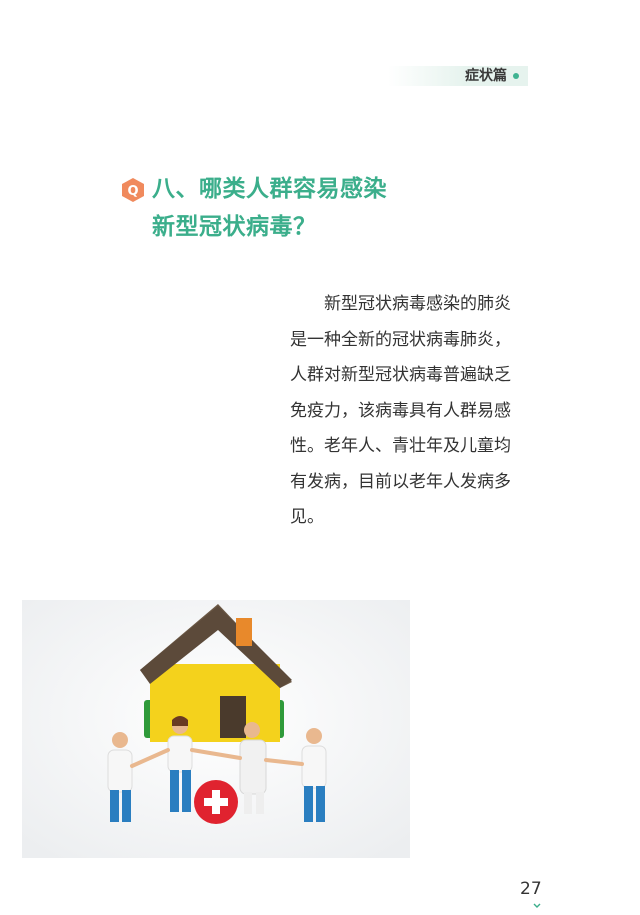  What do you see at coordinates (537, 905) in the screenshot?
I see `chevron-down-icon` at bounding box center [537, 905].